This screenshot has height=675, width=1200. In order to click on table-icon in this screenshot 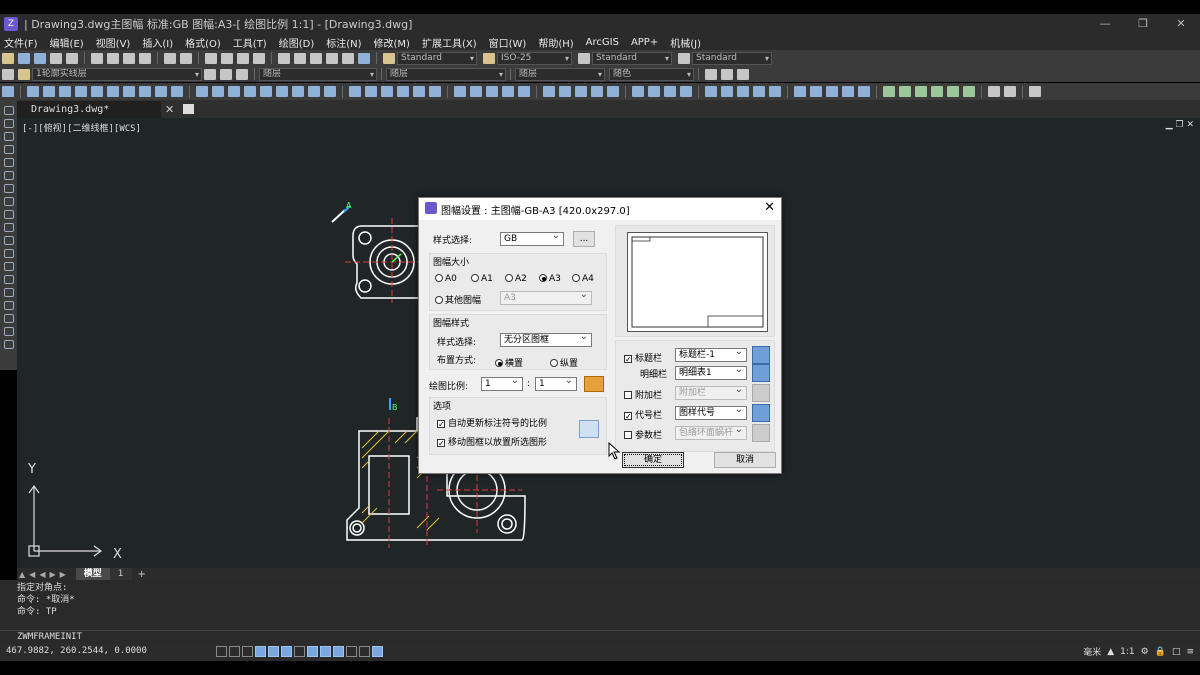, I will do `click(8, 331)`.